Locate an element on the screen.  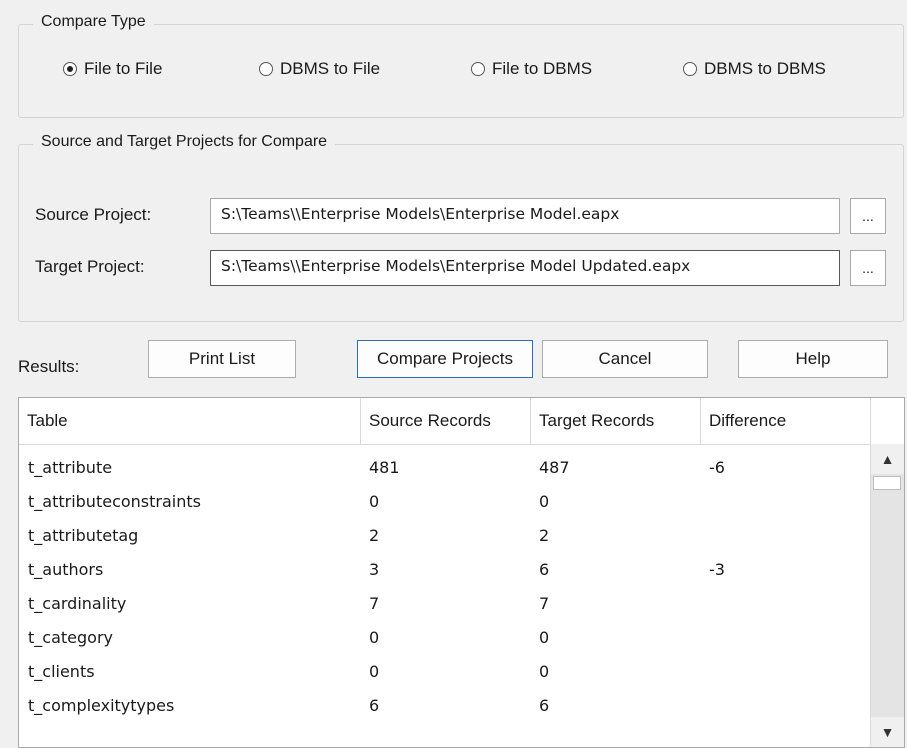
column-header-target-records: Target Records is located at coordinates (616, 421).